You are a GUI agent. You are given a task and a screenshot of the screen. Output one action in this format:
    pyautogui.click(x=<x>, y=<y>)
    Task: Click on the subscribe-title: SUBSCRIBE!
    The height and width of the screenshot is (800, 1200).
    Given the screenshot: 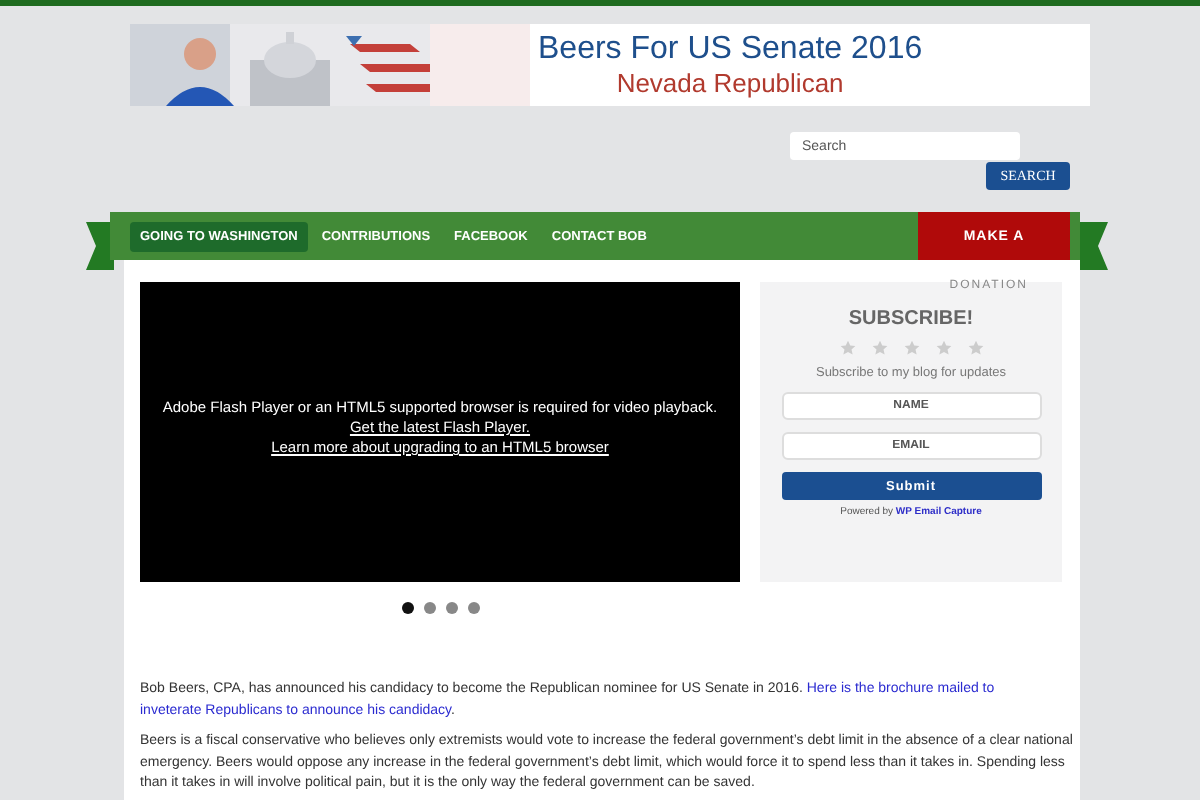 What is the action you would take?
    pyautogui.click(x=911, y=319)
    